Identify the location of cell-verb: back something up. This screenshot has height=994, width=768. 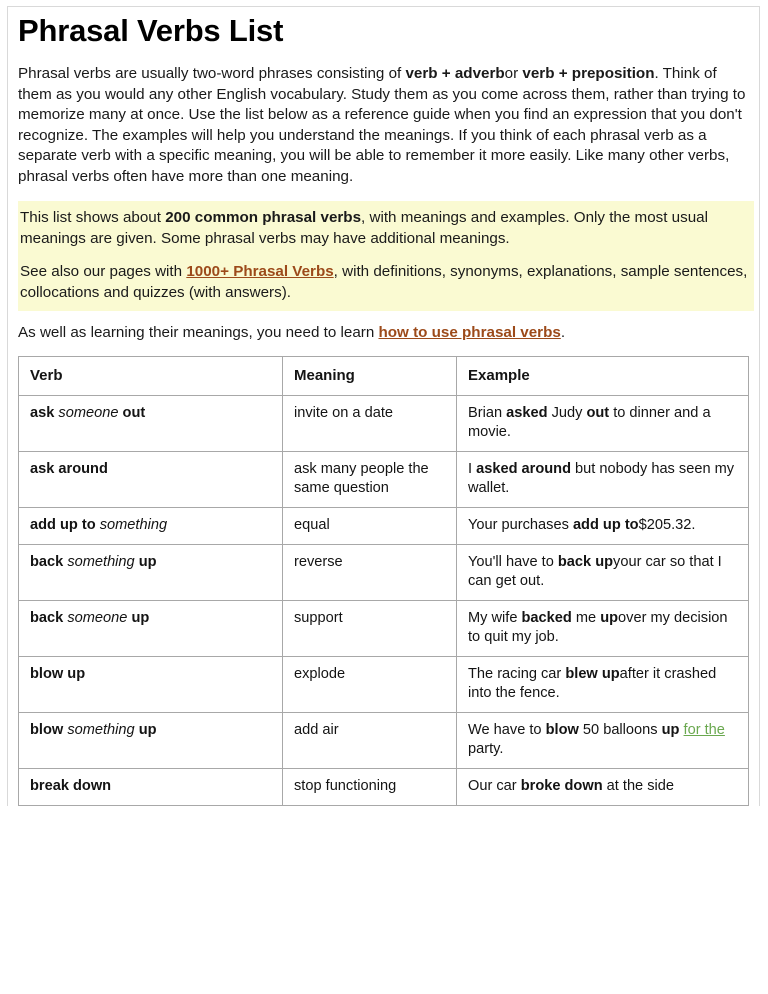
(150, 572).